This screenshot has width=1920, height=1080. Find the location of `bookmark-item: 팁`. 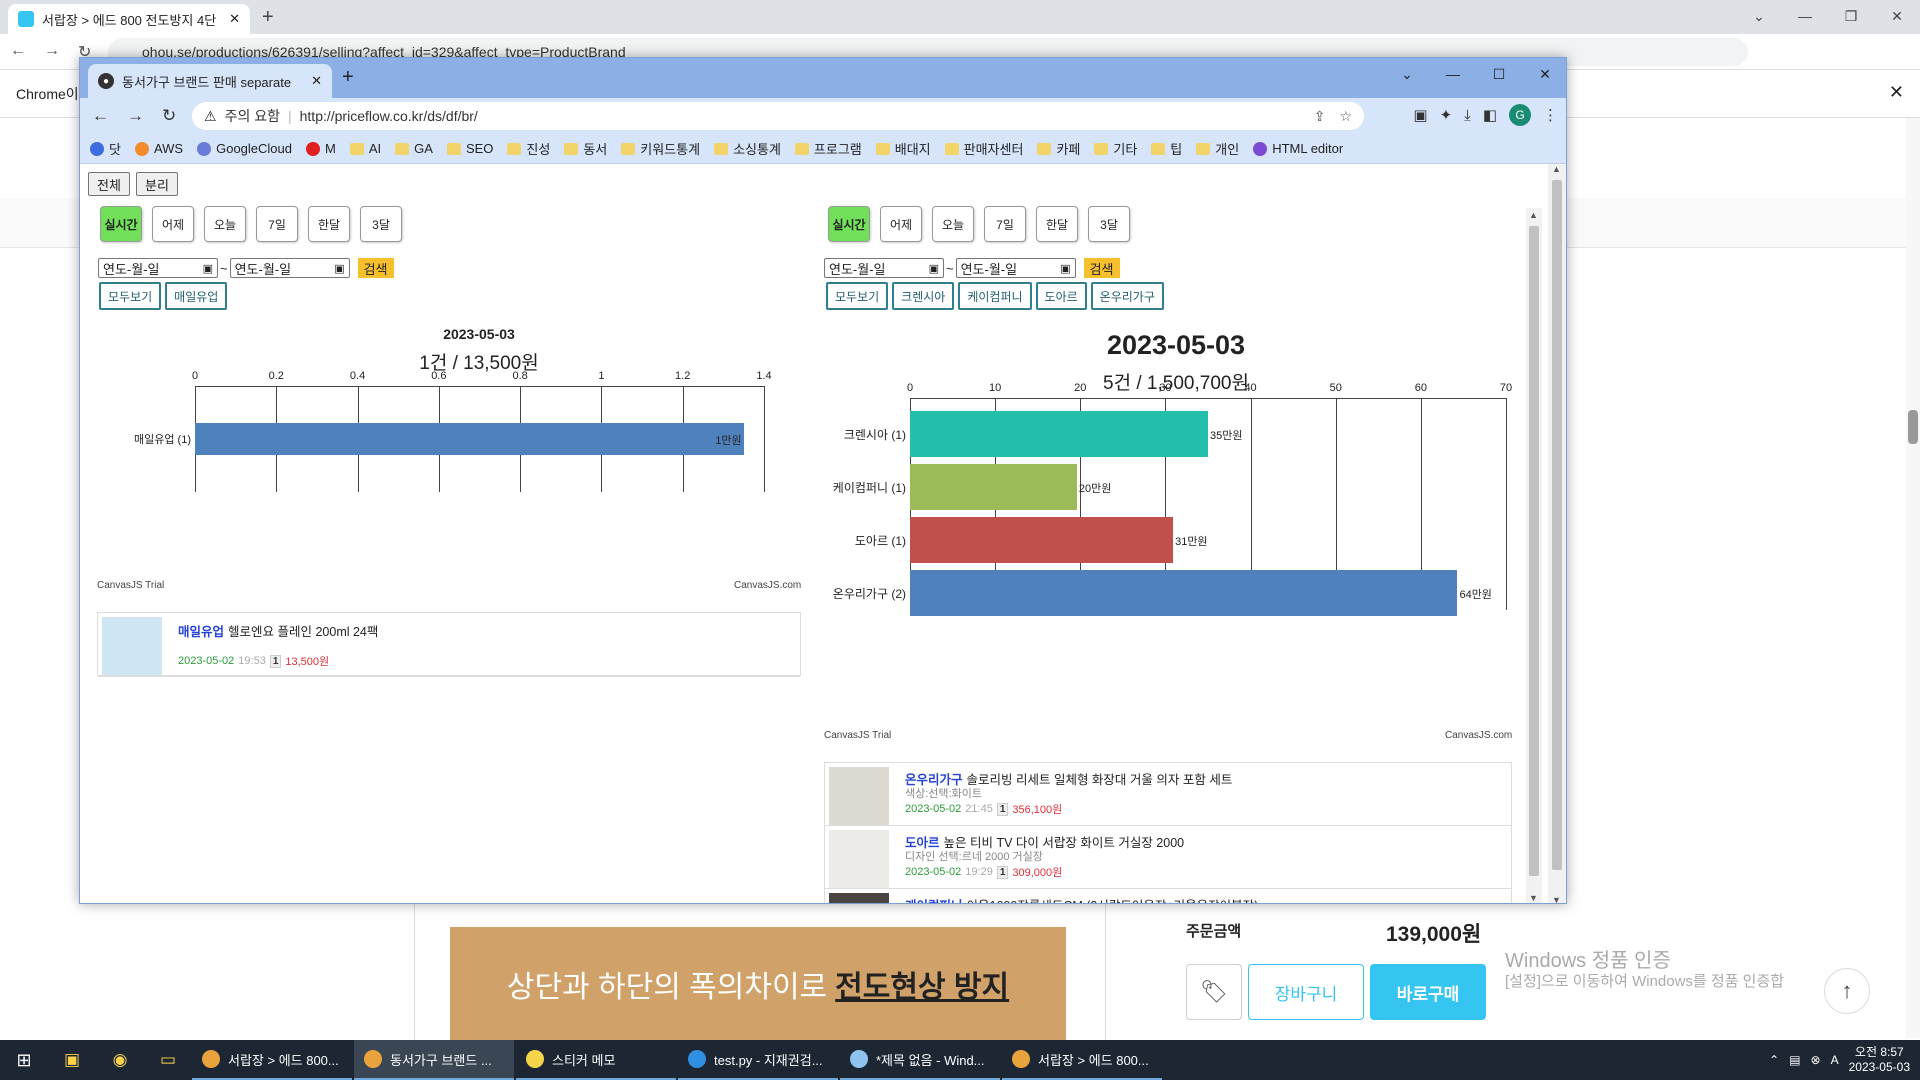

bookmark-item: 팁 is located at coordinates (1166, 148).